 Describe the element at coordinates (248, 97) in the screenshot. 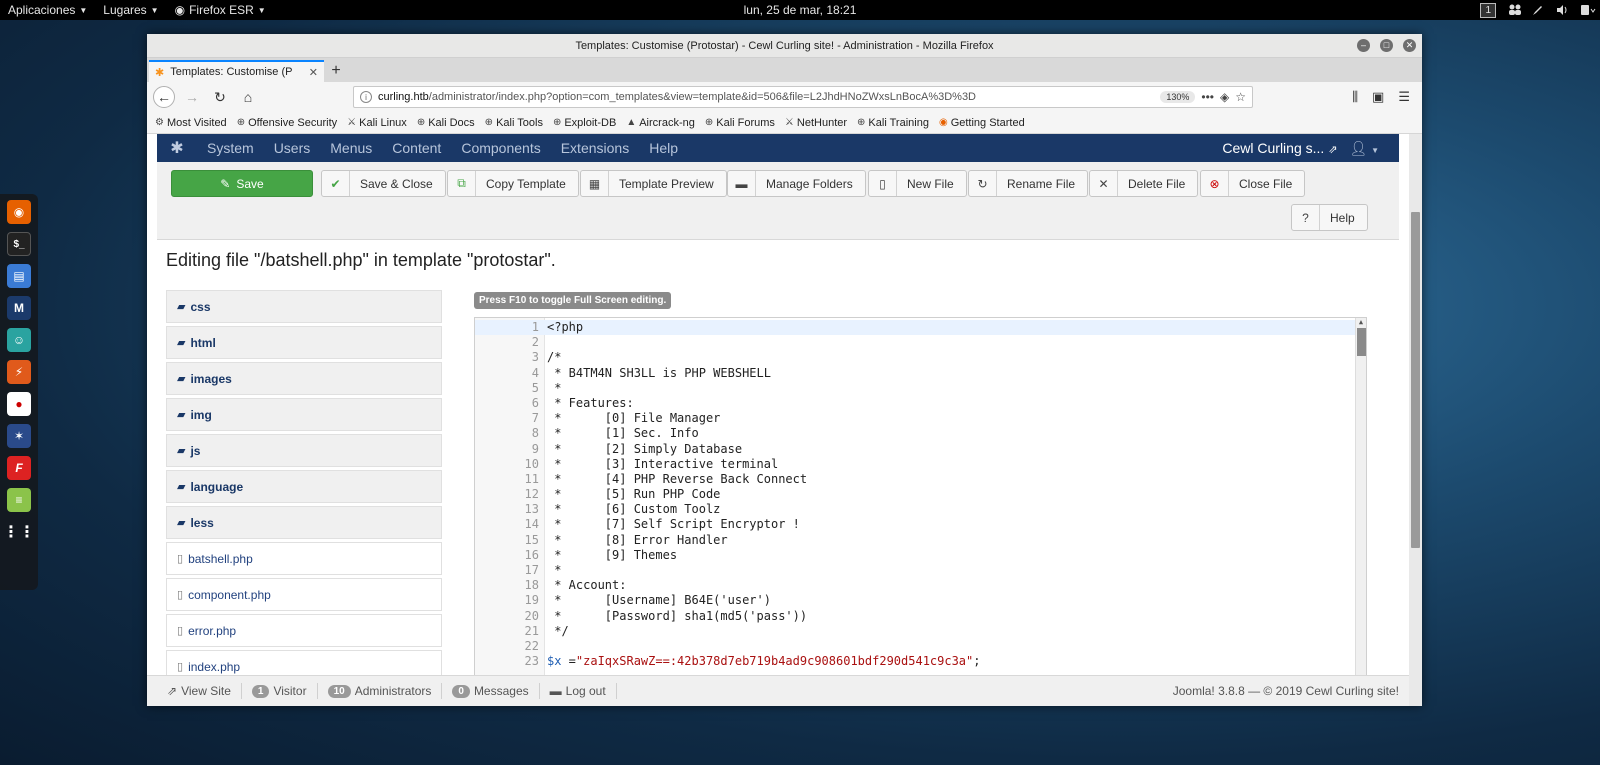

I see `home-button: ⌂` at that location.